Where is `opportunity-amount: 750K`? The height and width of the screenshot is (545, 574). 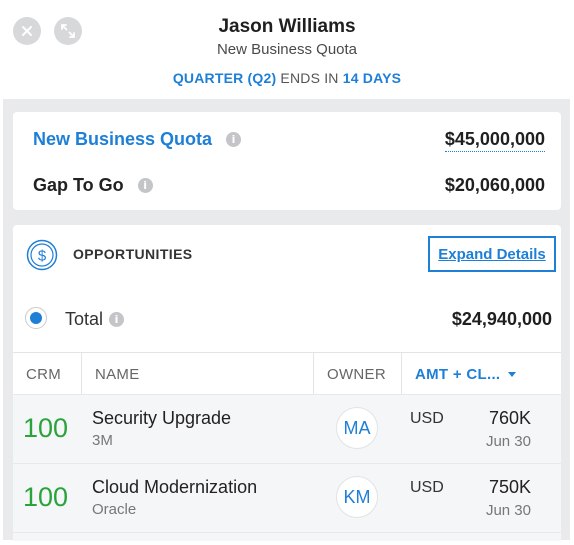
opportunity-amount: 750K is located at coordinates (509, 487).